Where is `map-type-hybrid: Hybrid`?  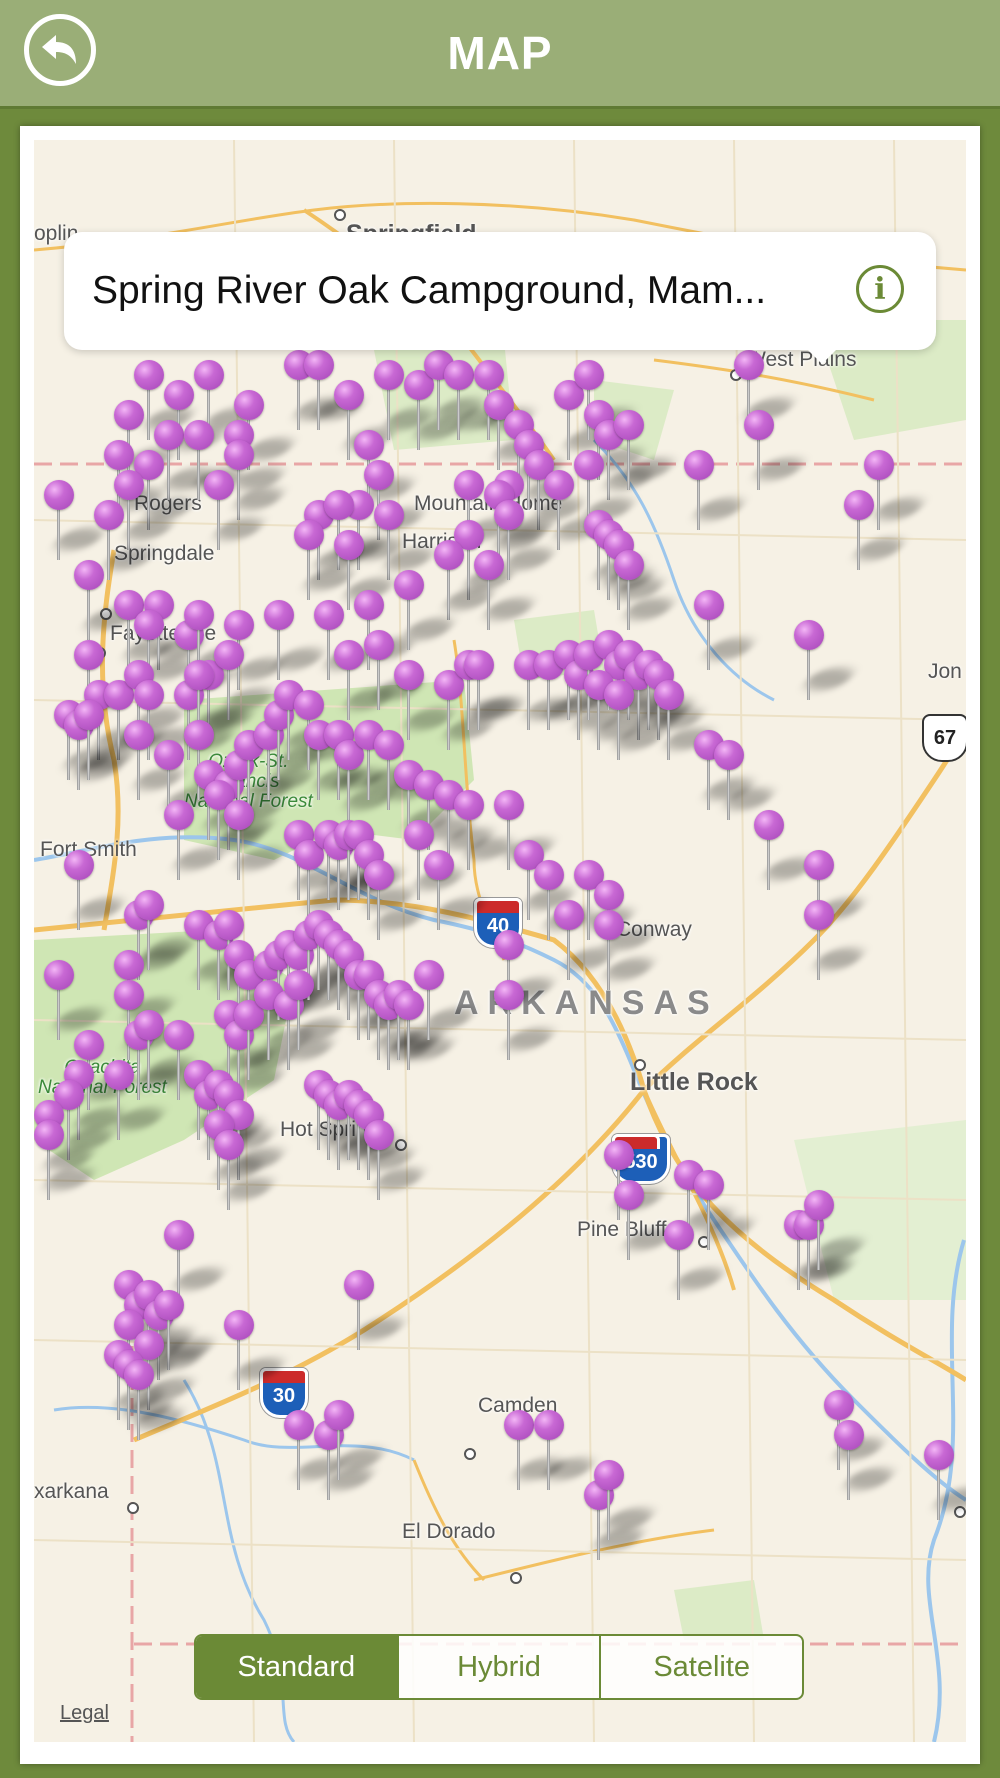
map-type-hybrid: Hybrid is located at coordinates (498, 1667).